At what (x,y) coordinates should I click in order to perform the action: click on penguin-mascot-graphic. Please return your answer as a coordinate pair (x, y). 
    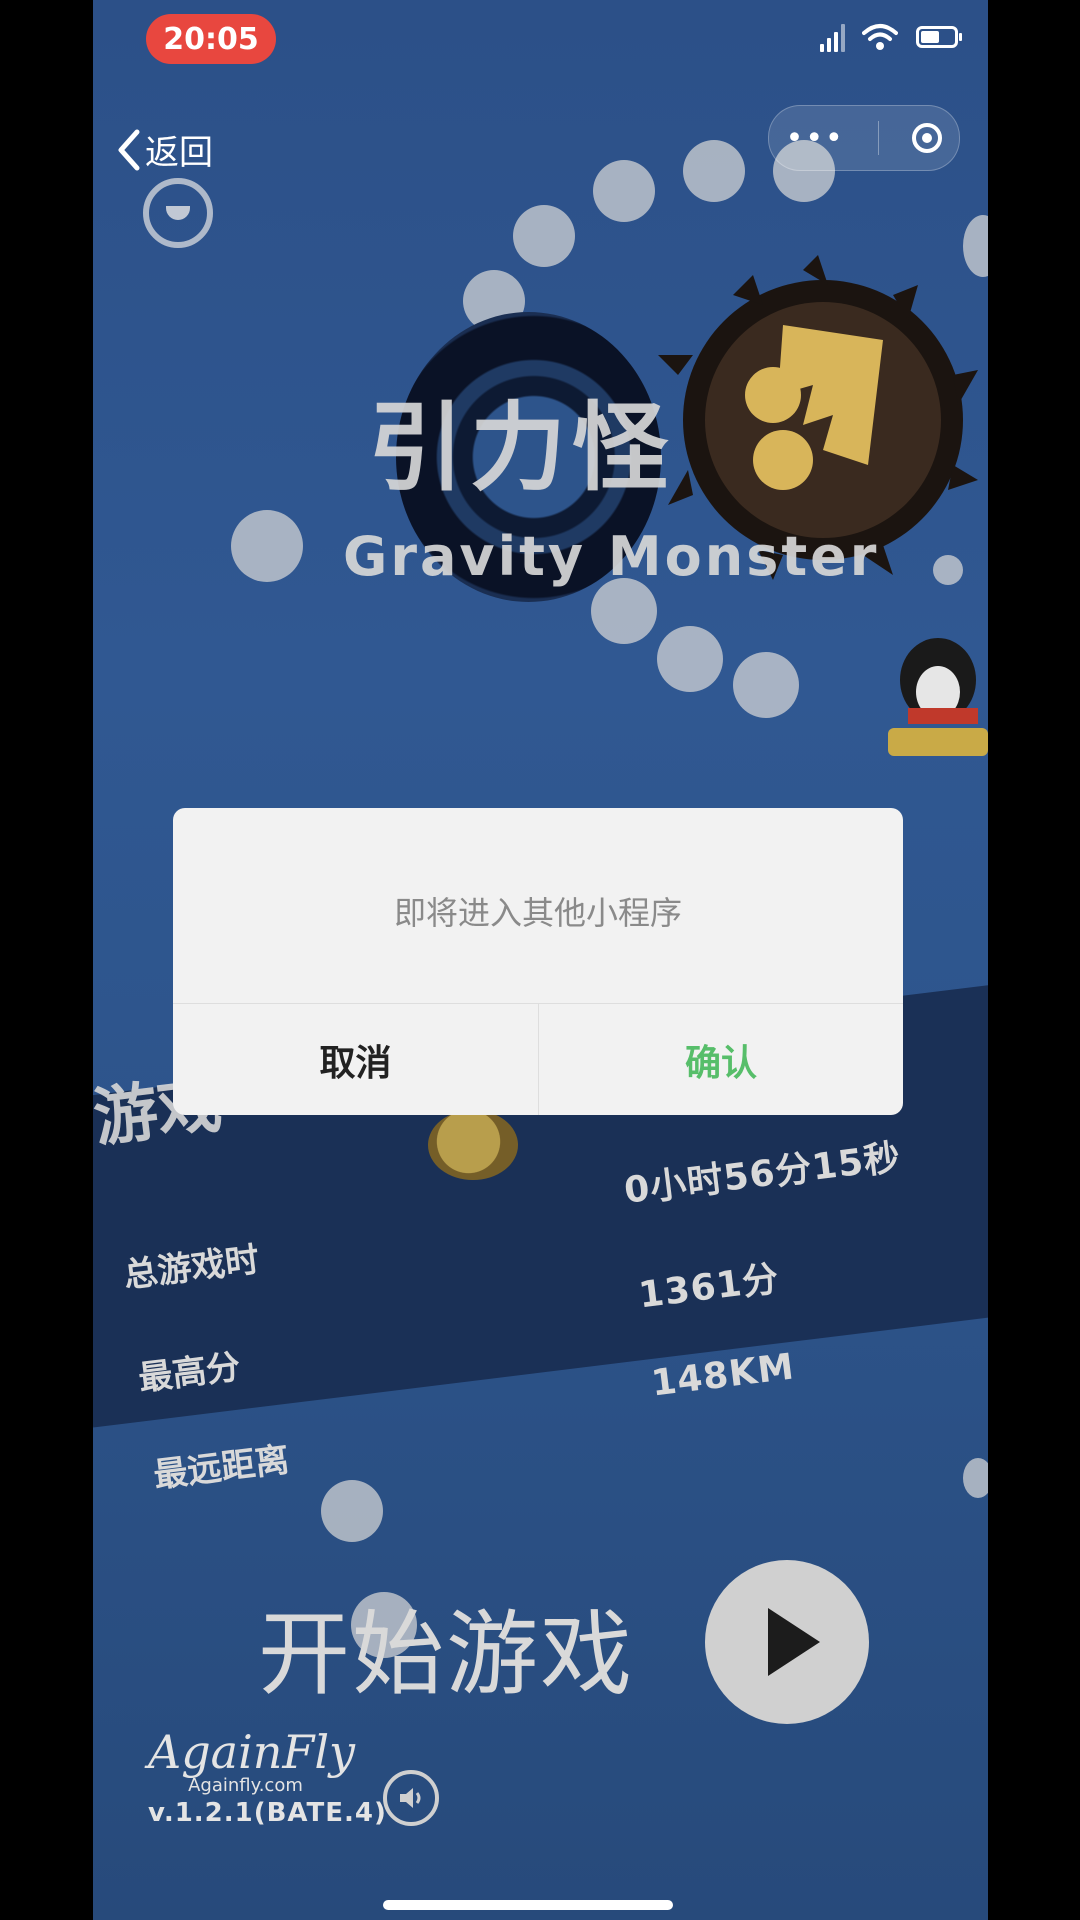
    Looking at the image, I should click on (938, 697).